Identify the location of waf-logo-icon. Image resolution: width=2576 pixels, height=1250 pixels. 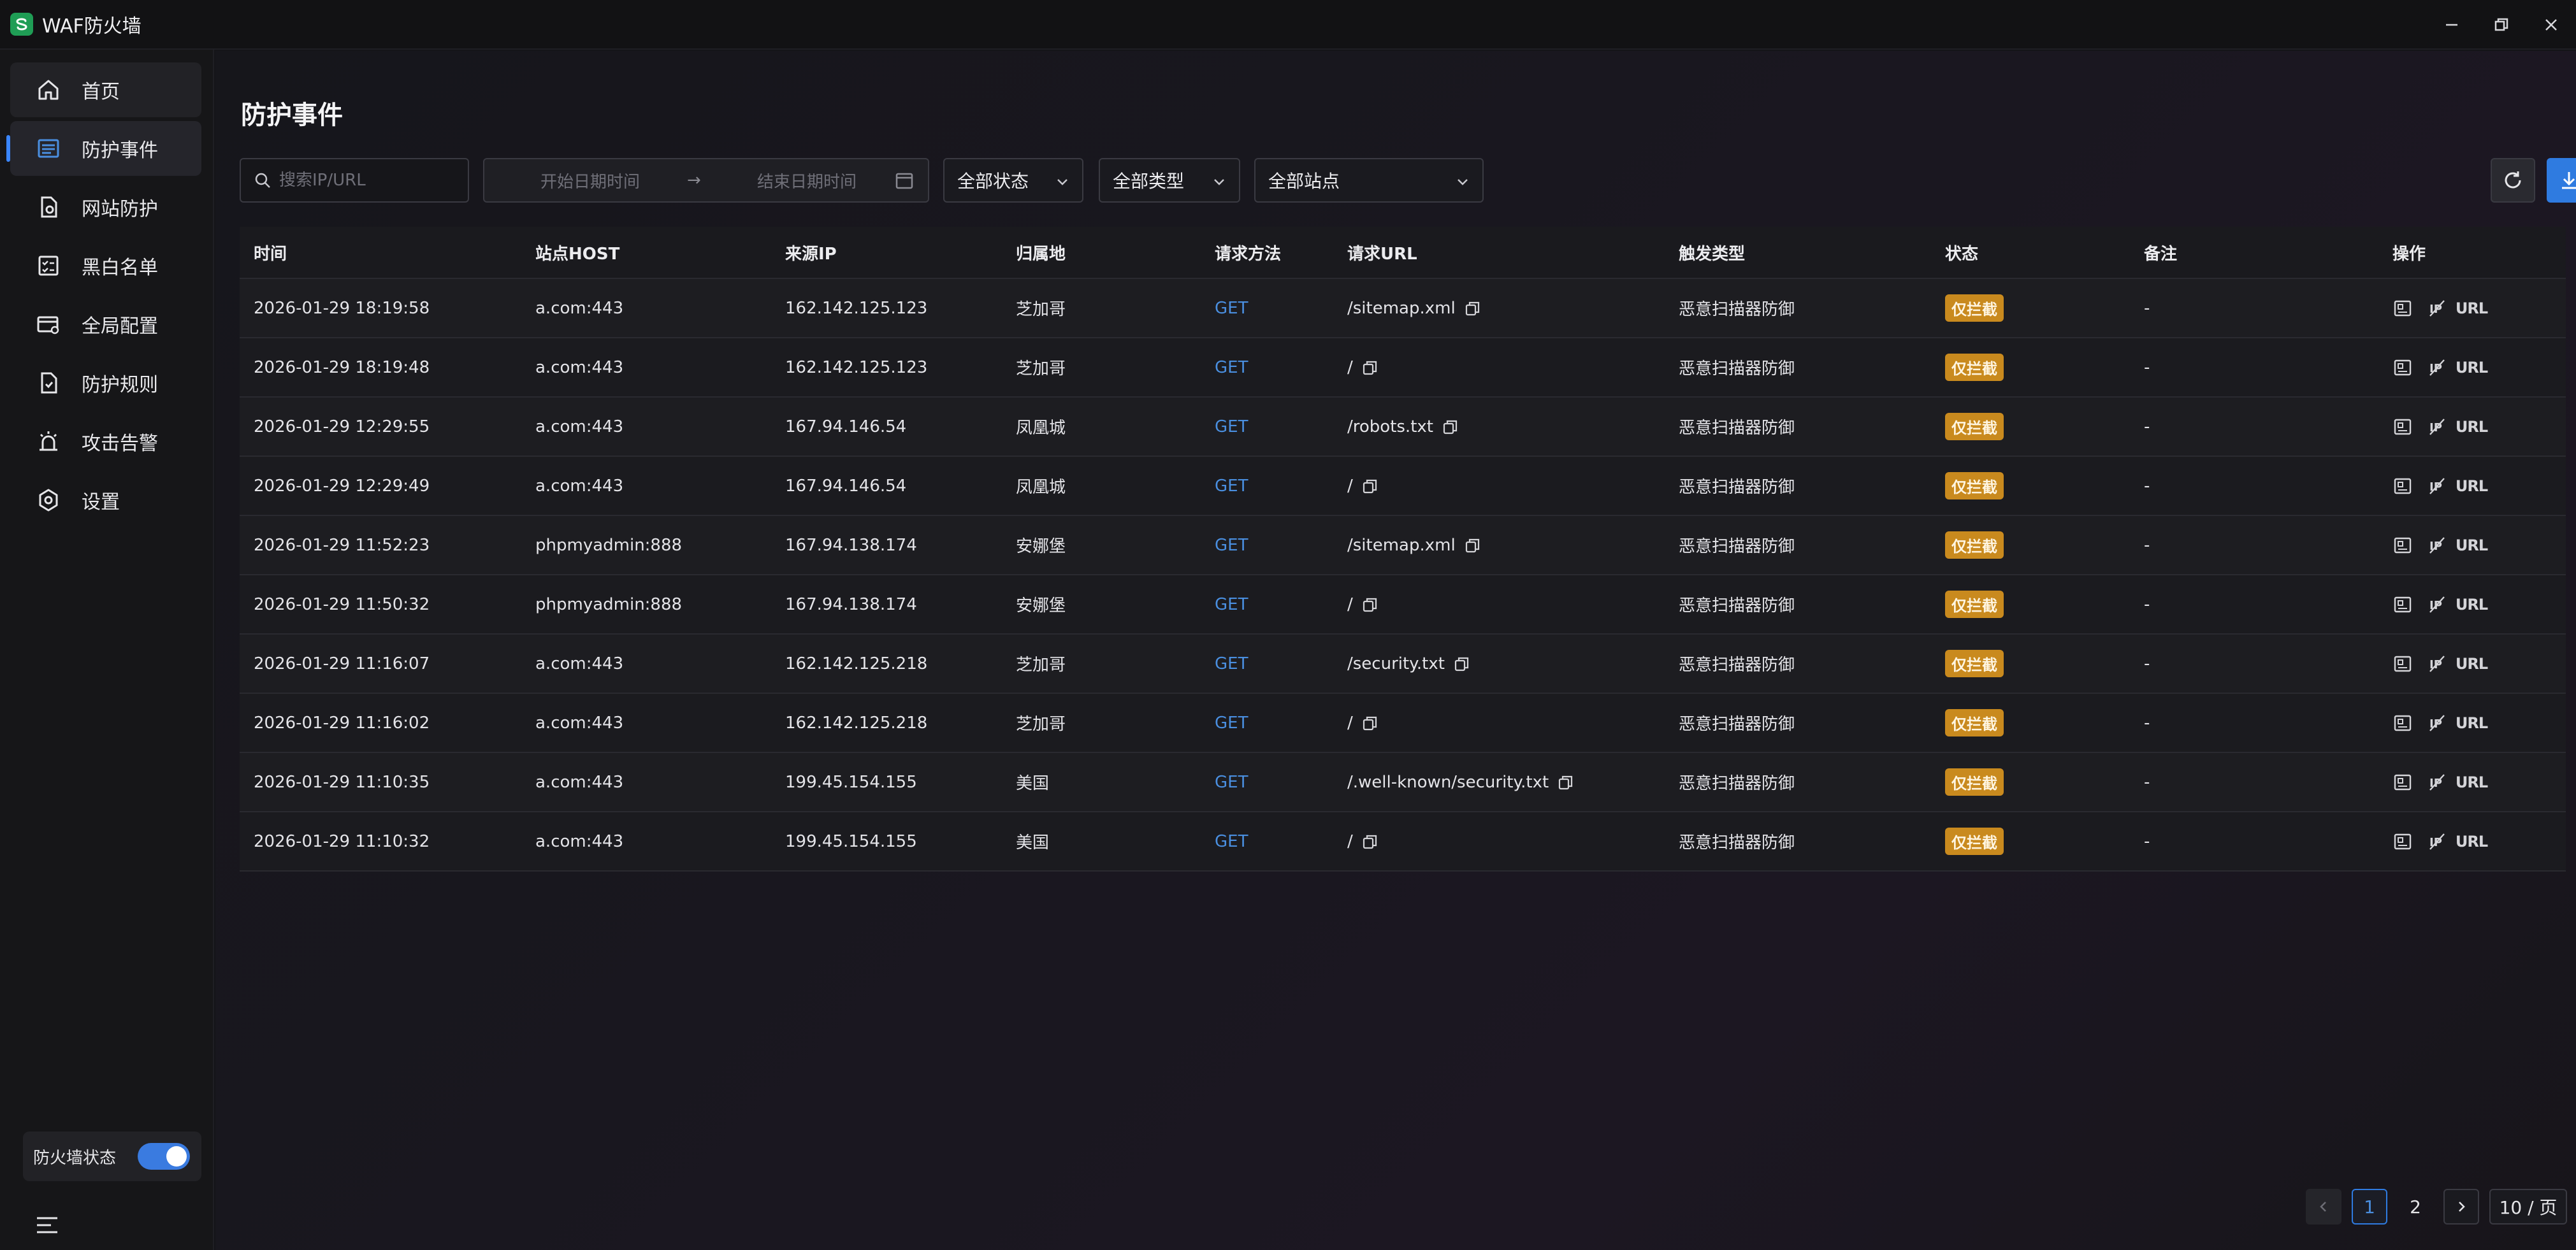
(21, 25).